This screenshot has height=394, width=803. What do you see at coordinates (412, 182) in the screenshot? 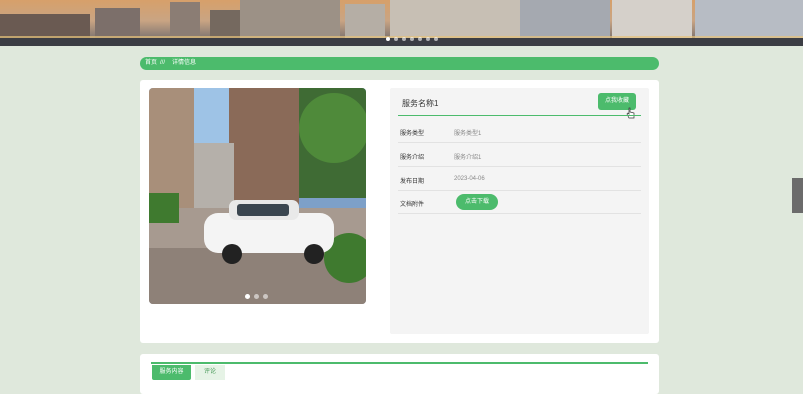
I see `row-label: 发布日期` at bounding box center [412, 182].